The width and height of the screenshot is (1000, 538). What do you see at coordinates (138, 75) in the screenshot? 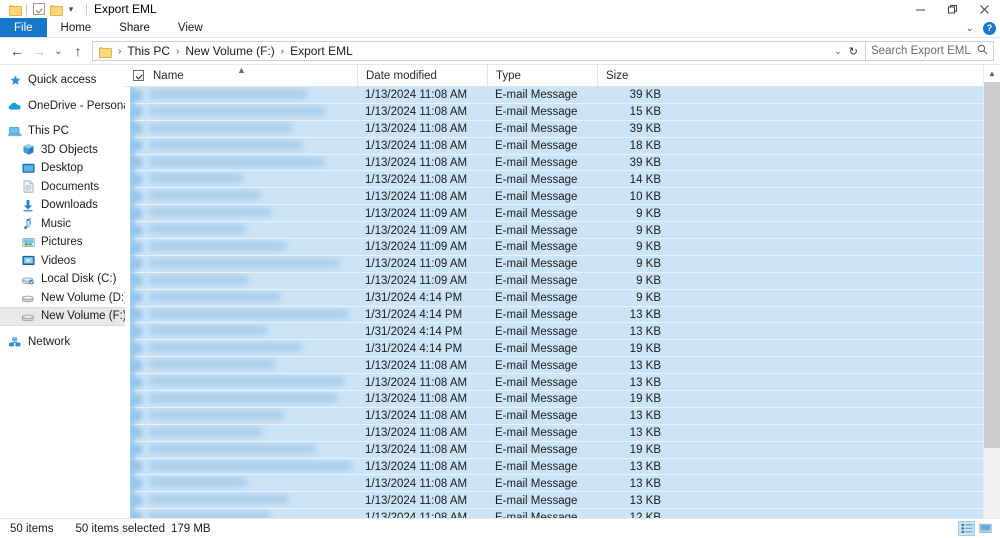
I see `select-all-checkbox` at bounding box center [138, 75].